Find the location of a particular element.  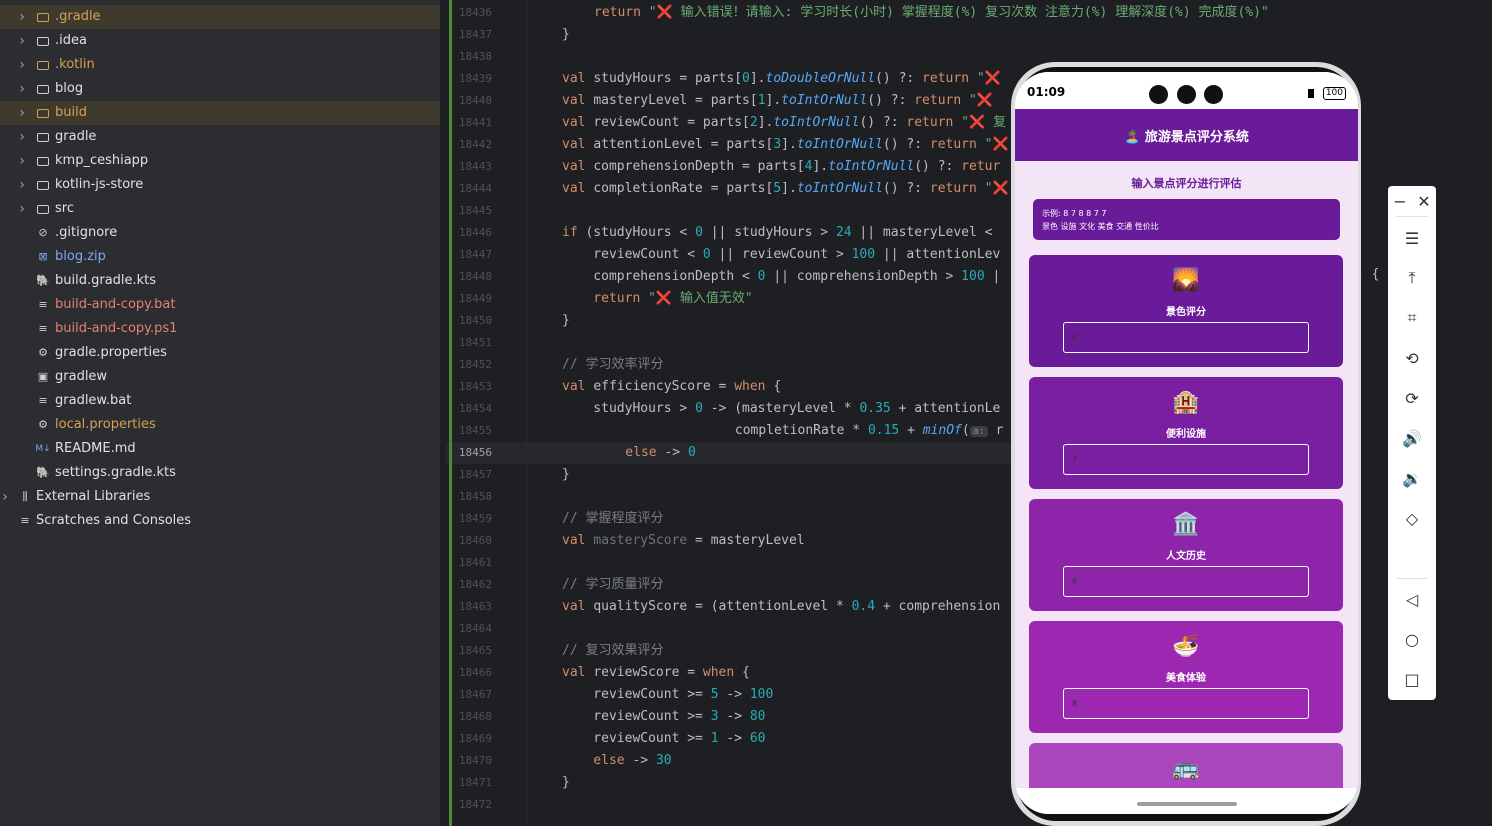

line-number: 18440 is located at coordinates (475, 100).